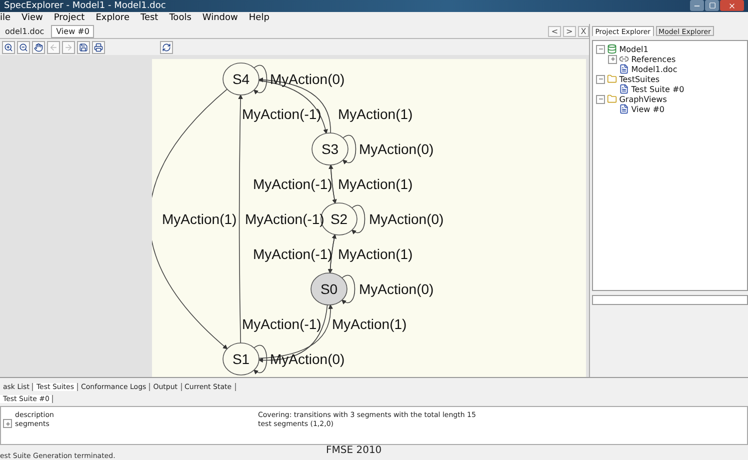  I want to click on tree-item: TestSuites, so click(639, 79).